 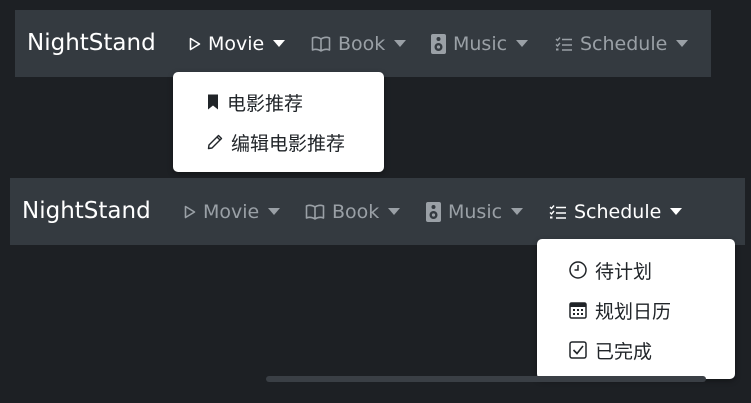 I want to click on dropdown-item-planning-calendar: 规划日历, so click(x=636, y=310).